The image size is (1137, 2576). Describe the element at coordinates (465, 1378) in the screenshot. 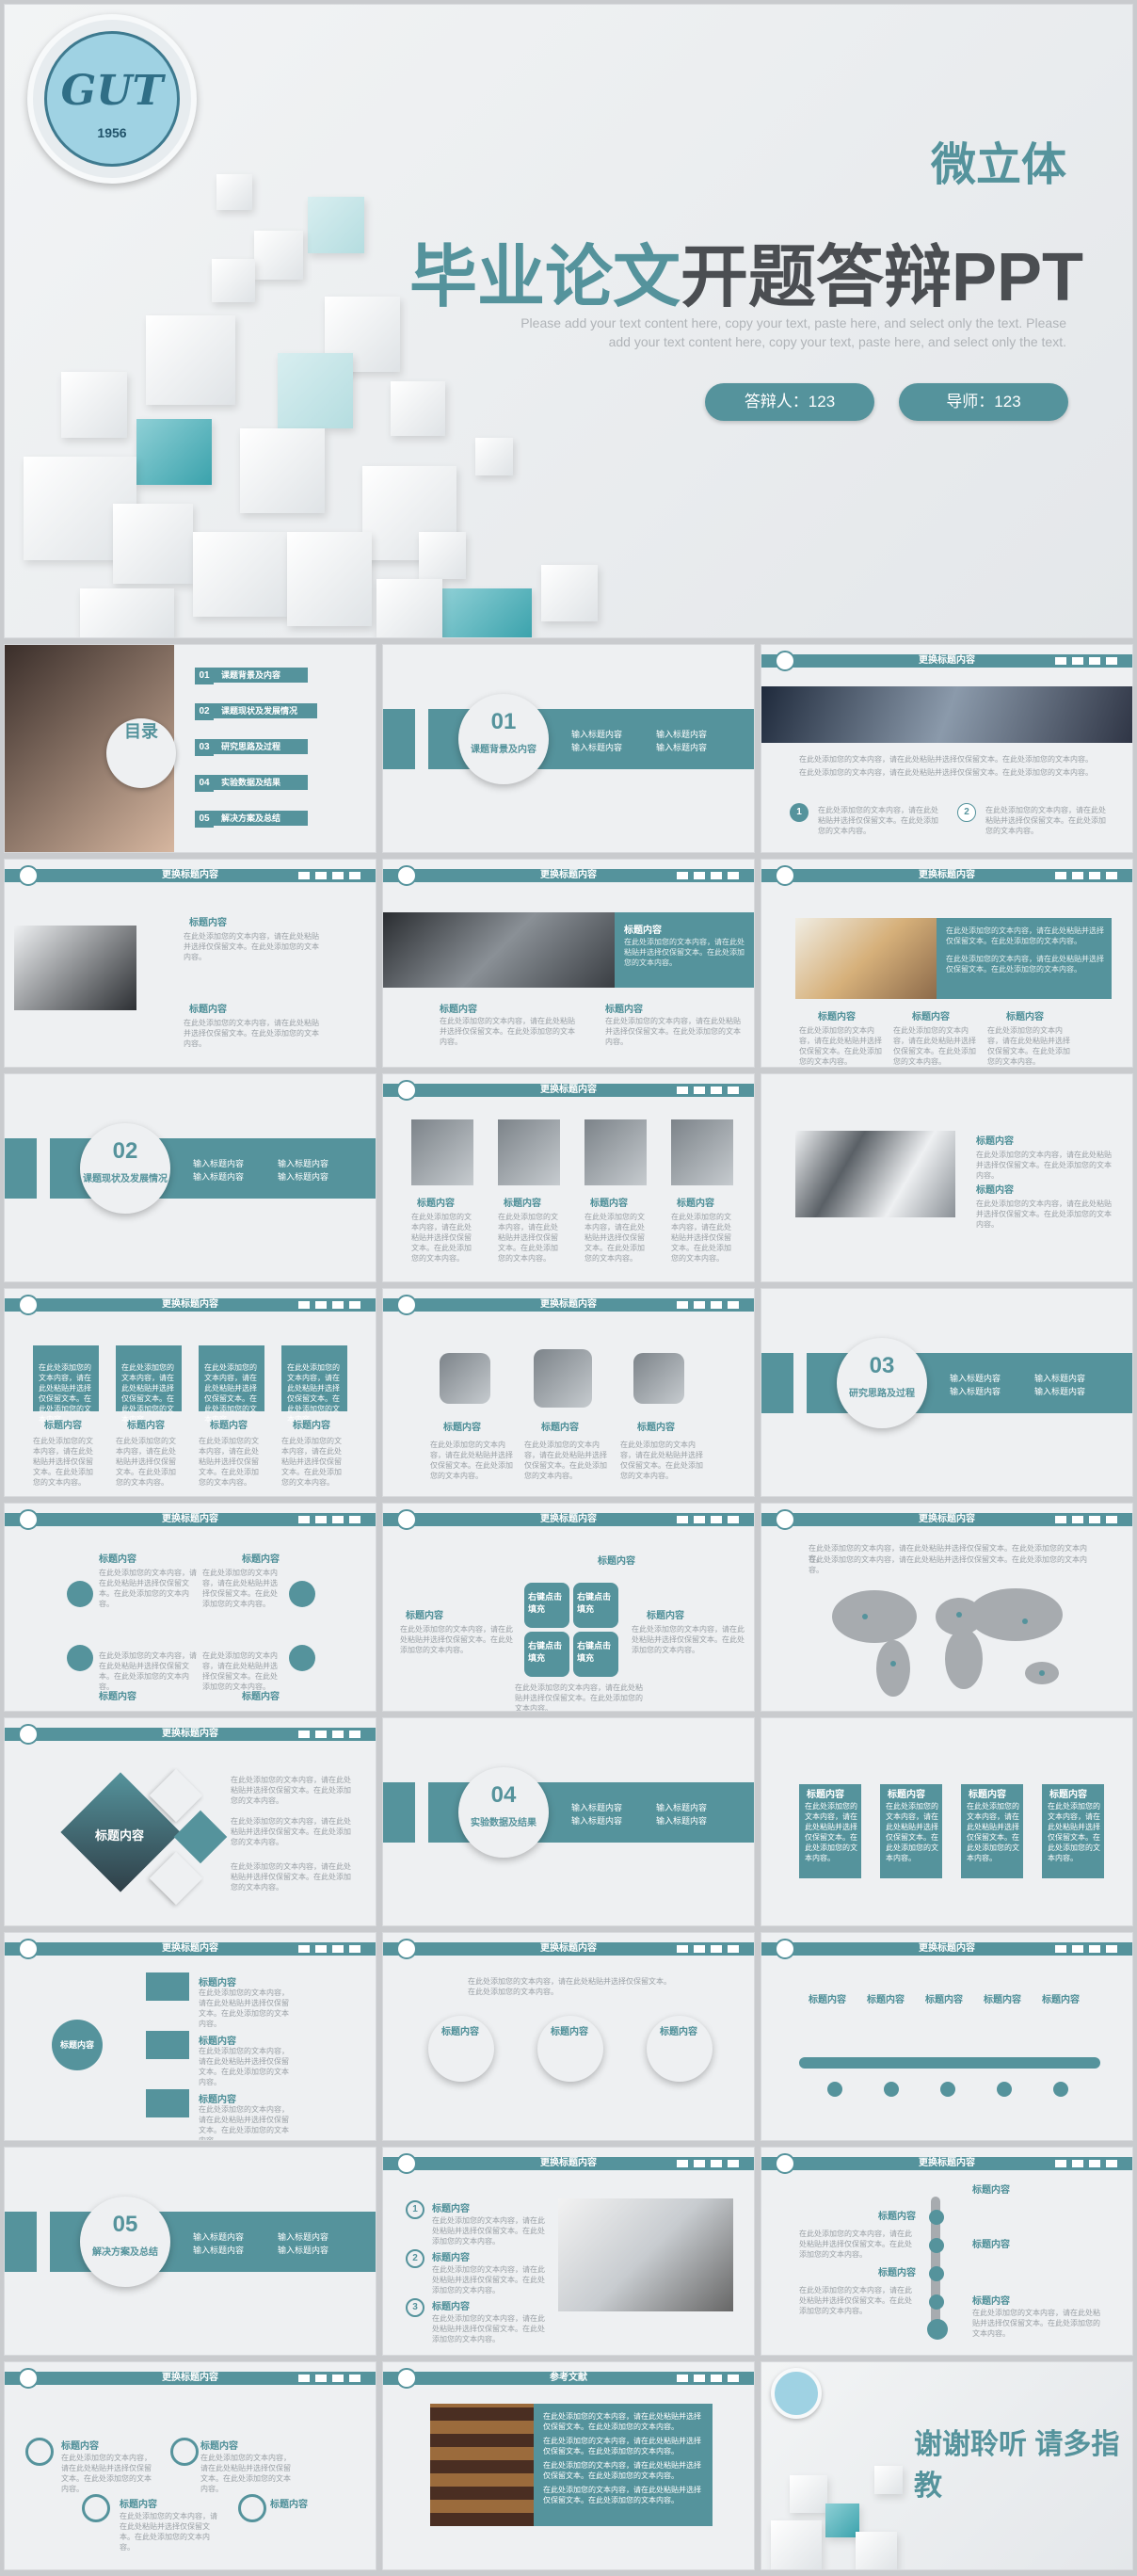

I see `hex-photo` at that location.